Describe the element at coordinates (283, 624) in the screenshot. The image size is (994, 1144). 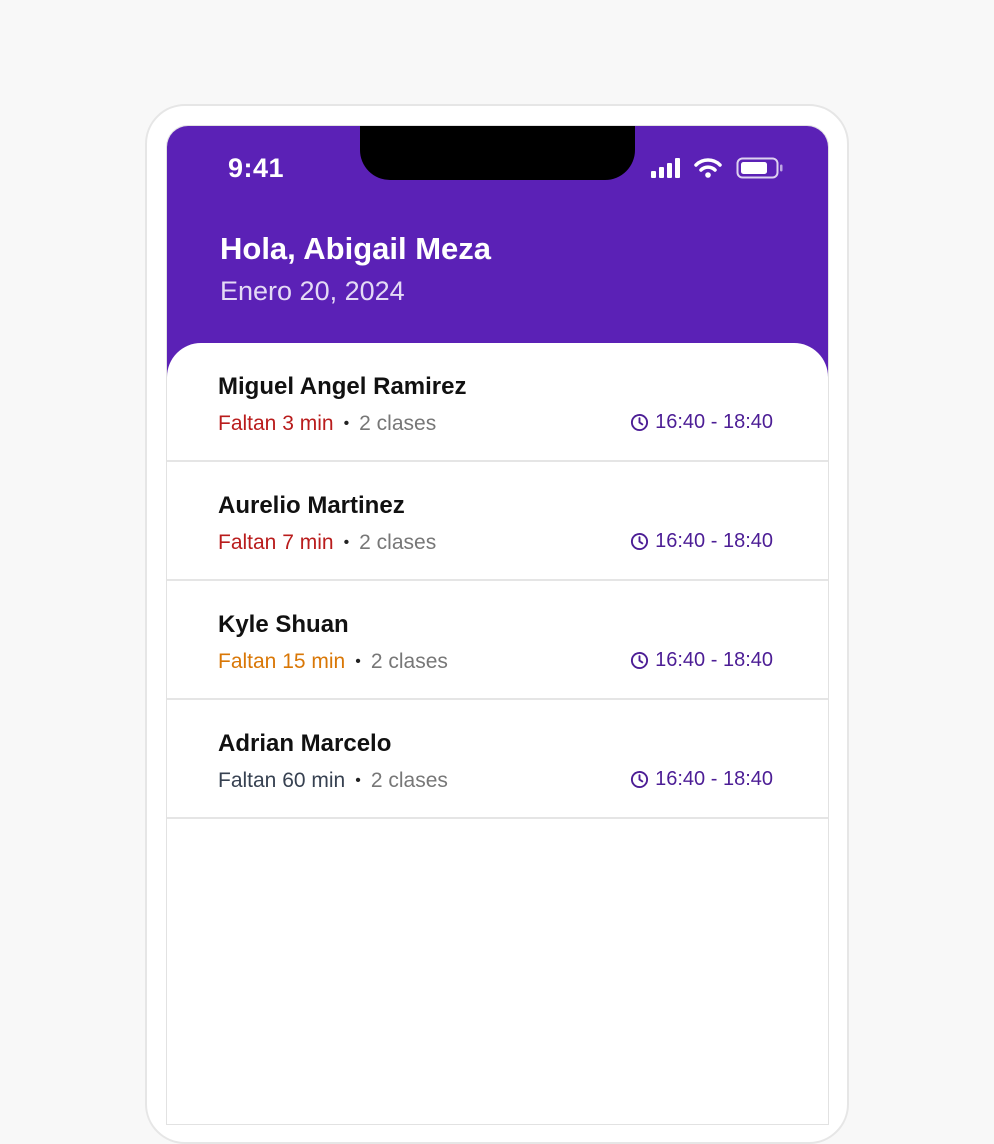
I see `student-name: Kyle Shuan` at that location.